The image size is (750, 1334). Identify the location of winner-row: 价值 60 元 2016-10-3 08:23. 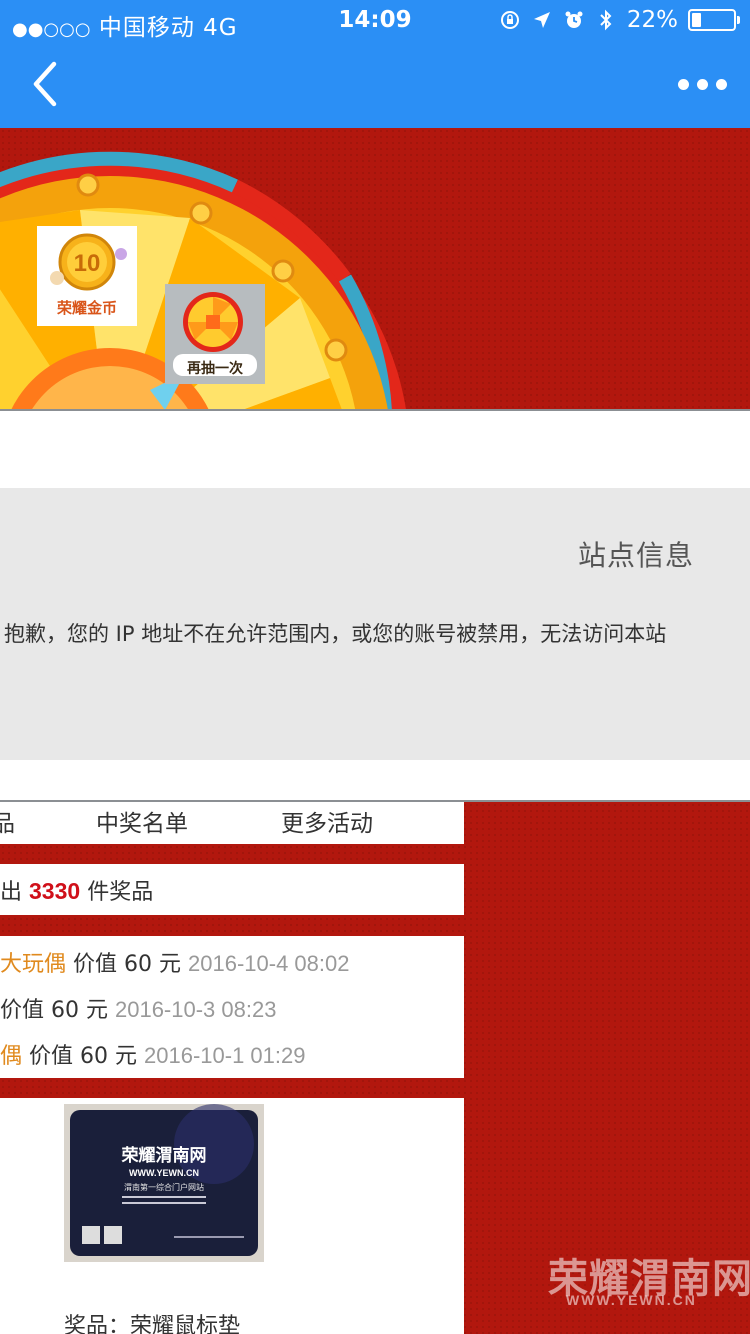
(138, 1008).